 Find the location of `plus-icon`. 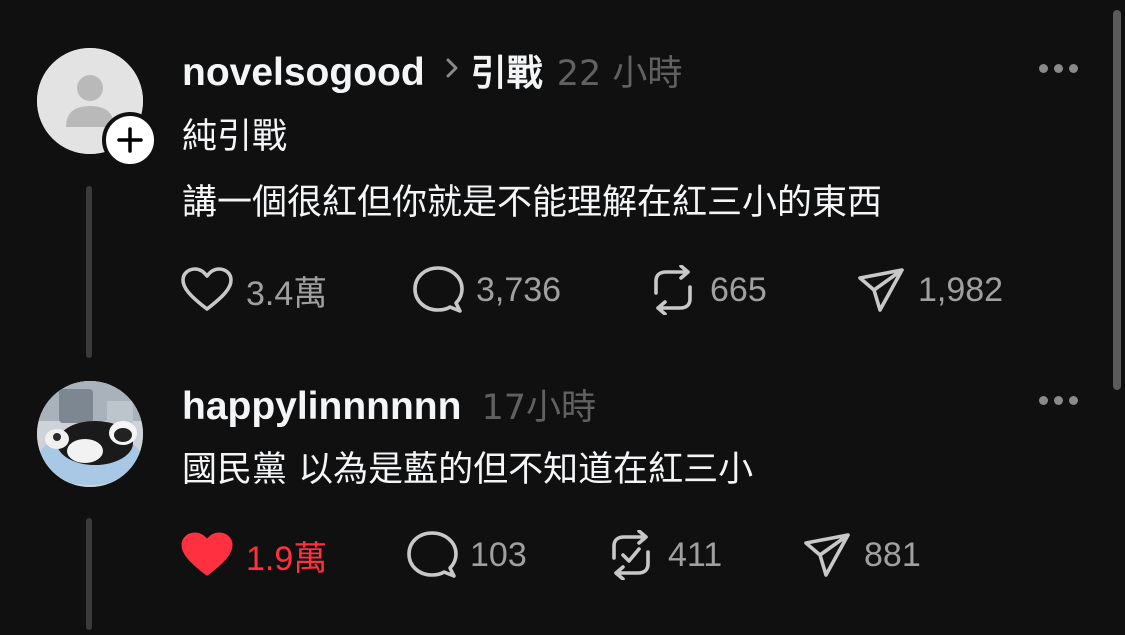

plus-icon is located at coordinates (130, 140).